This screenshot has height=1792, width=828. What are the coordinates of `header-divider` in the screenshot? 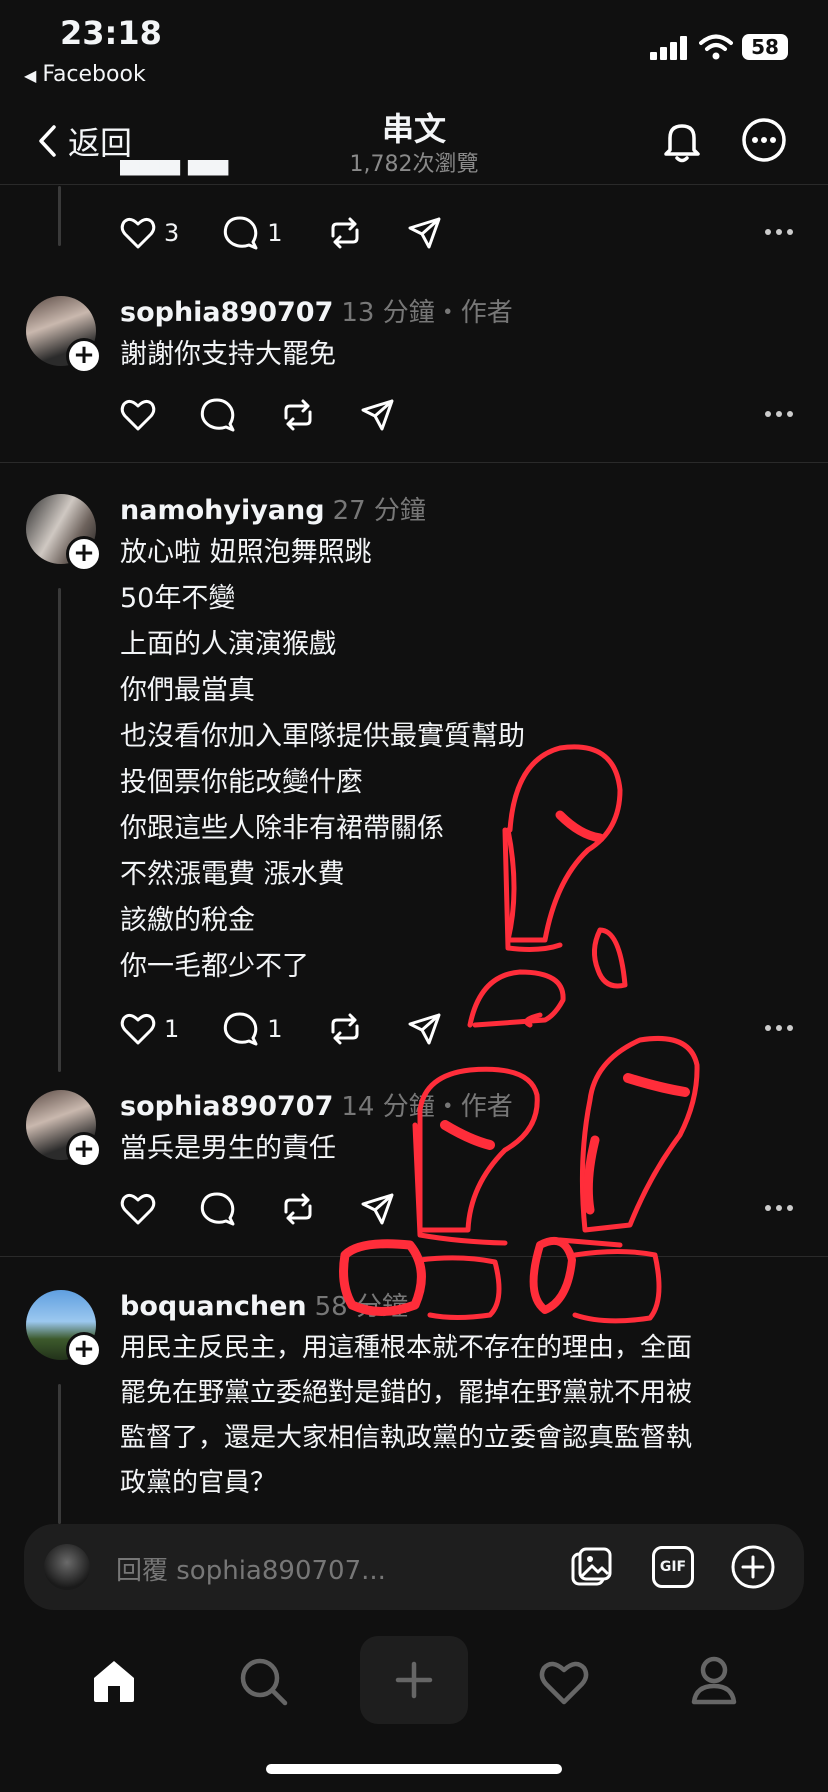 It's located at (414, 184).